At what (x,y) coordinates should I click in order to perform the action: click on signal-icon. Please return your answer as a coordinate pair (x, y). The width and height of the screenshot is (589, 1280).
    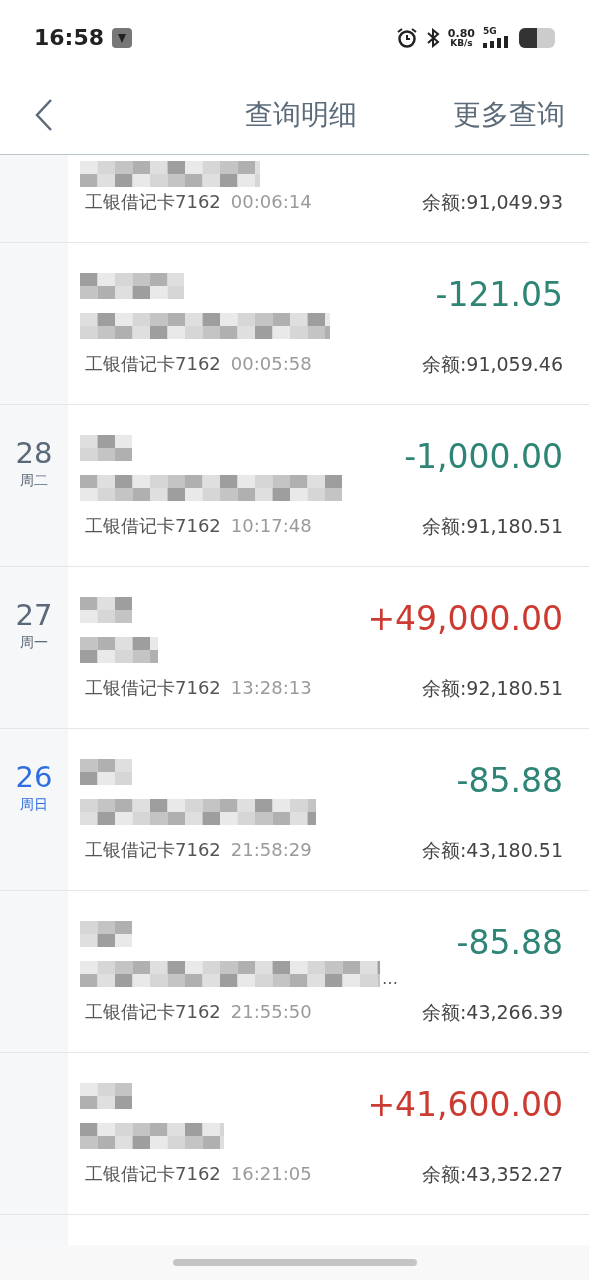
    Looking at the image, I should click on (497, 42).